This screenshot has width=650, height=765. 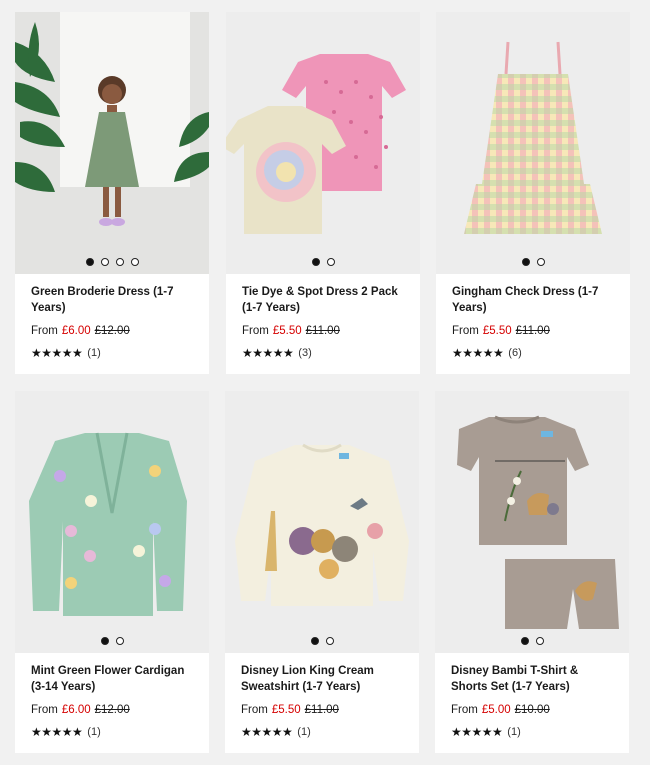 I want to click on sale-price: £5.00, so click(x=496, y=710).